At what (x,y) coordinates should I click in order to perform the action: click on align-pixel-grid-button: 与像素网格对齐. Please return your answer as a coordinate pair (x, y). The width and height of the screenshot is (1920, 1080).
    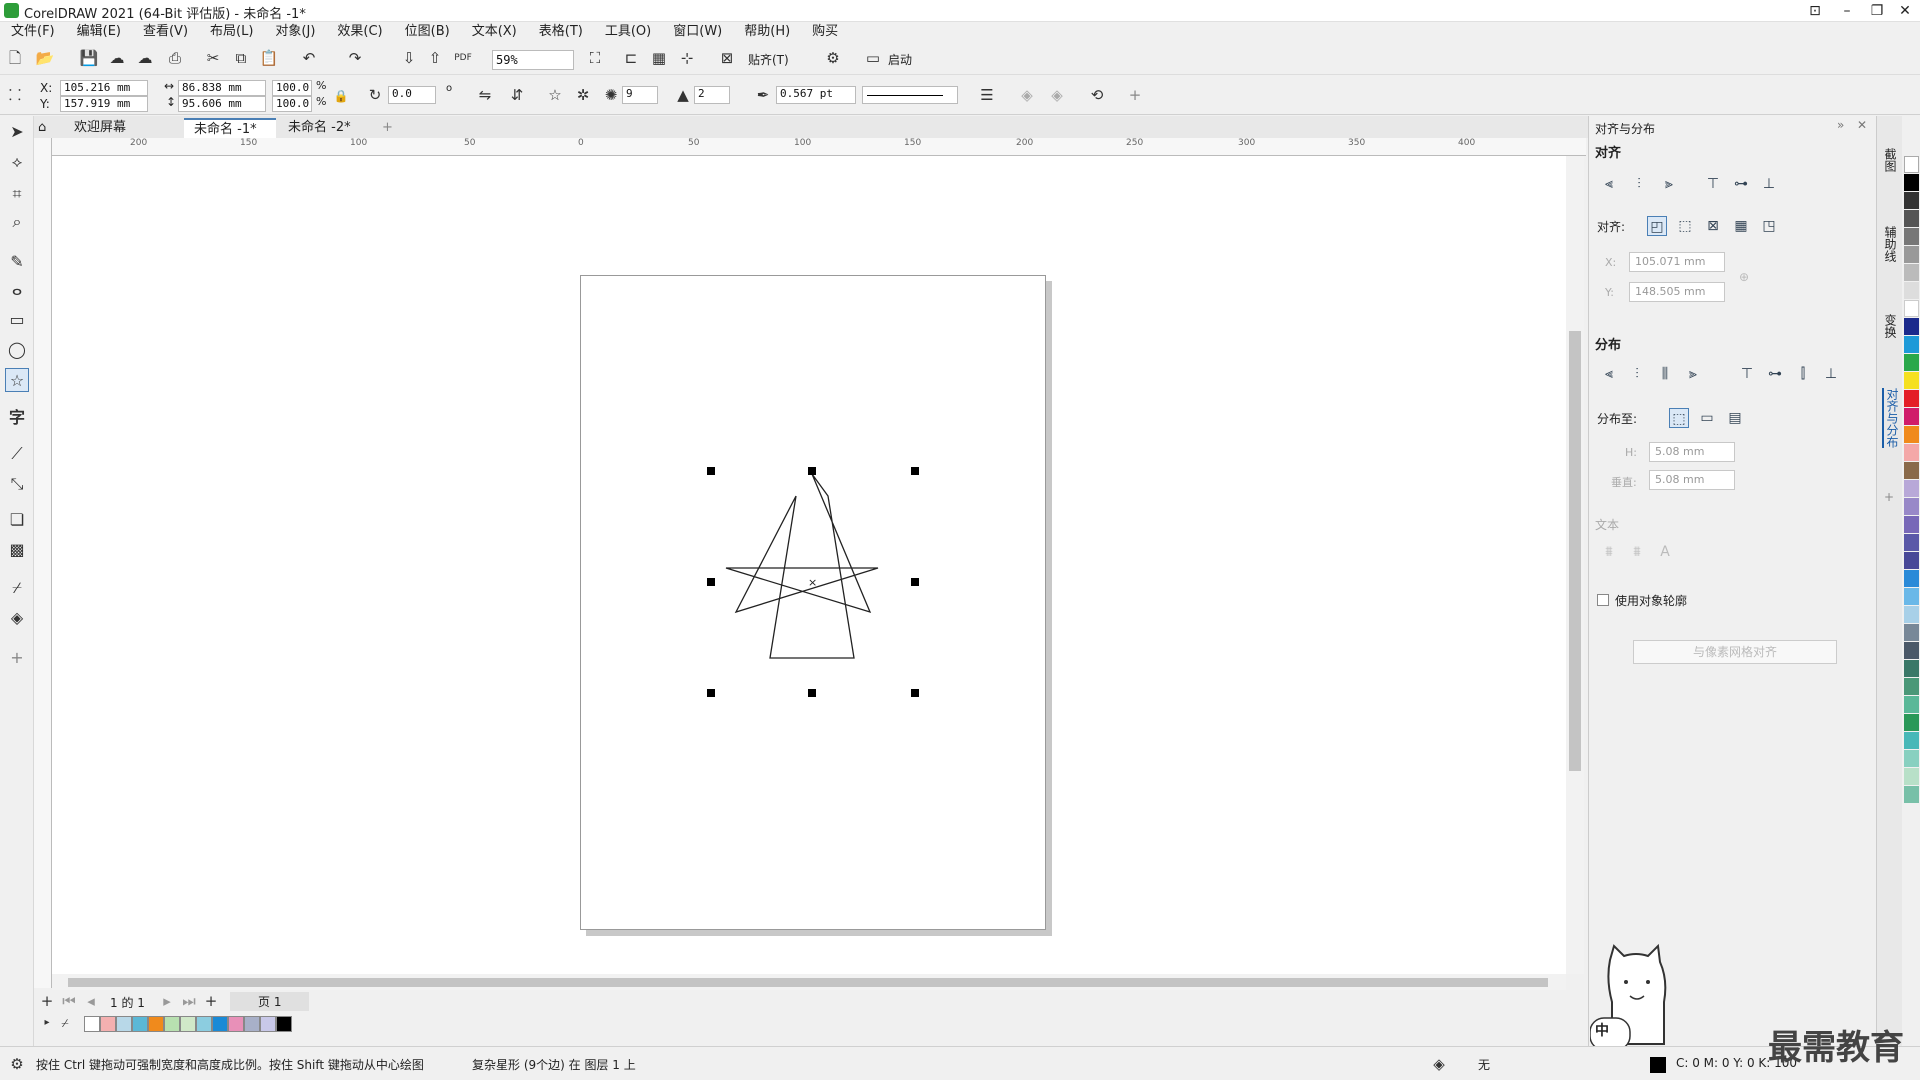
    Looking at the image, I should click on (1735, 652).